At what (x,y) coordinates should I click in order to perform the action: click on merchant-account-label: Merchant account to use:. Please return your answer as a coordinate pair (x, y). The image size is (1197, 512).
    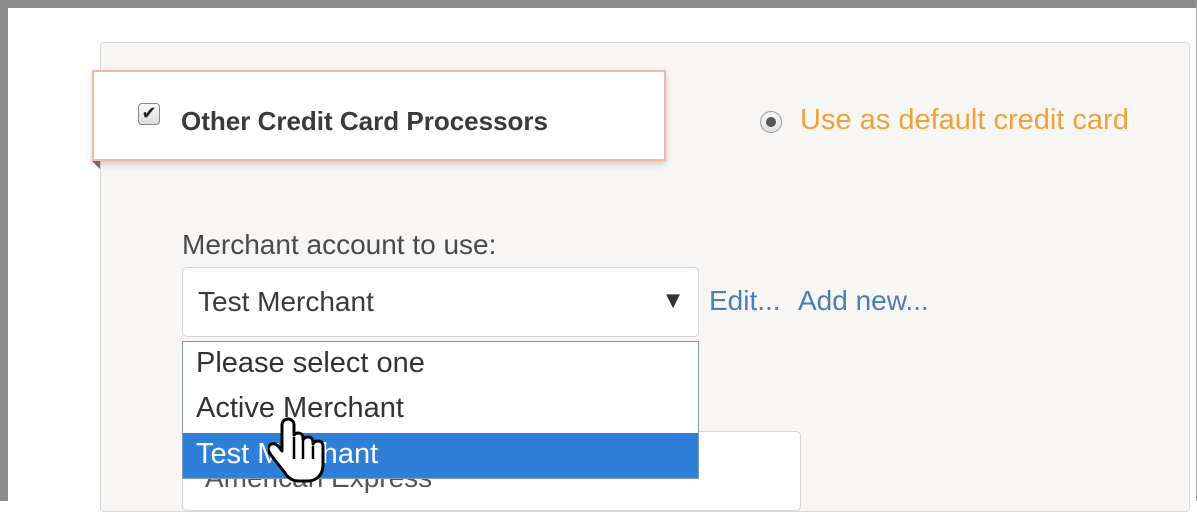
    Looking at the image, I should click on (339, 244).